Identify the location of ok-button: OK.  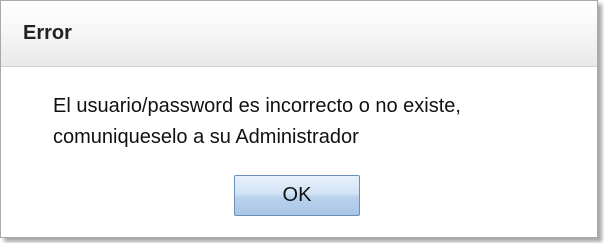
(297, 195).